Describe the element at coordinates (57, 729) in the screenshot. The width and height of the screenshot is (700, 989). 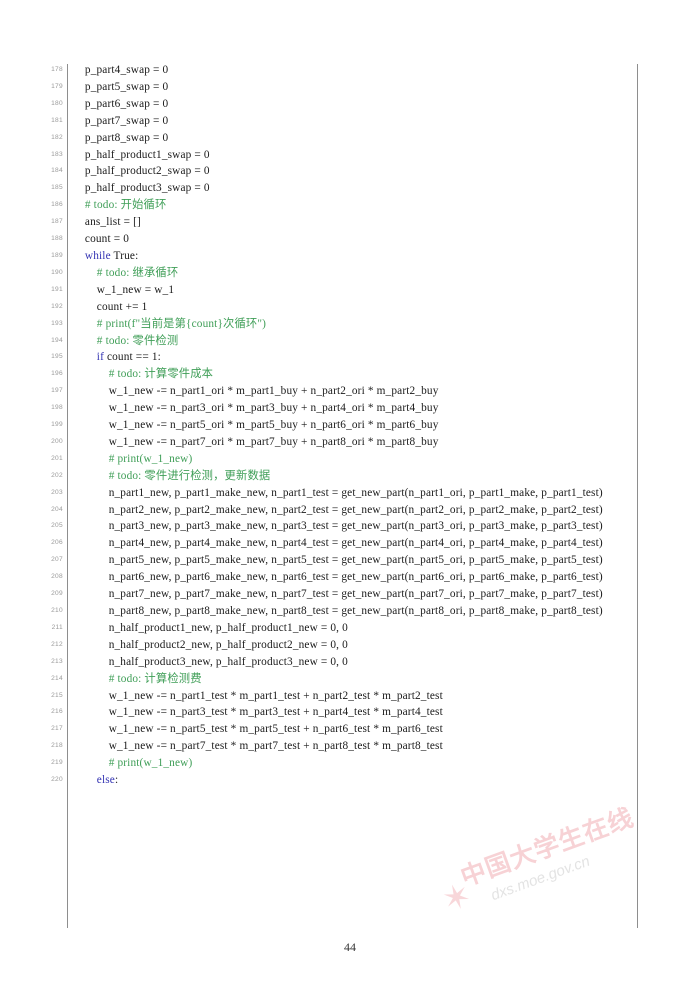
I see `line-number: 217` at that location.